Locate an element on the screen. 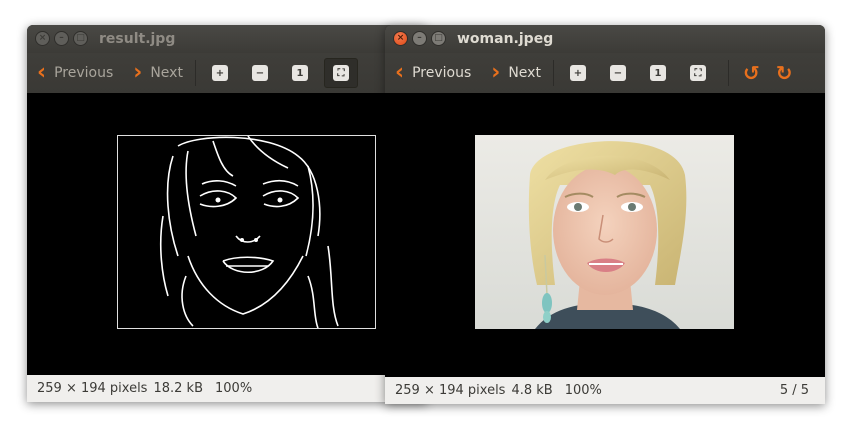 Image resolution: width=851 pixels, height=424 pixels. toolbar: ‹ Previous › Next + − 1 ⛶ is located at coordinates (227, 73).